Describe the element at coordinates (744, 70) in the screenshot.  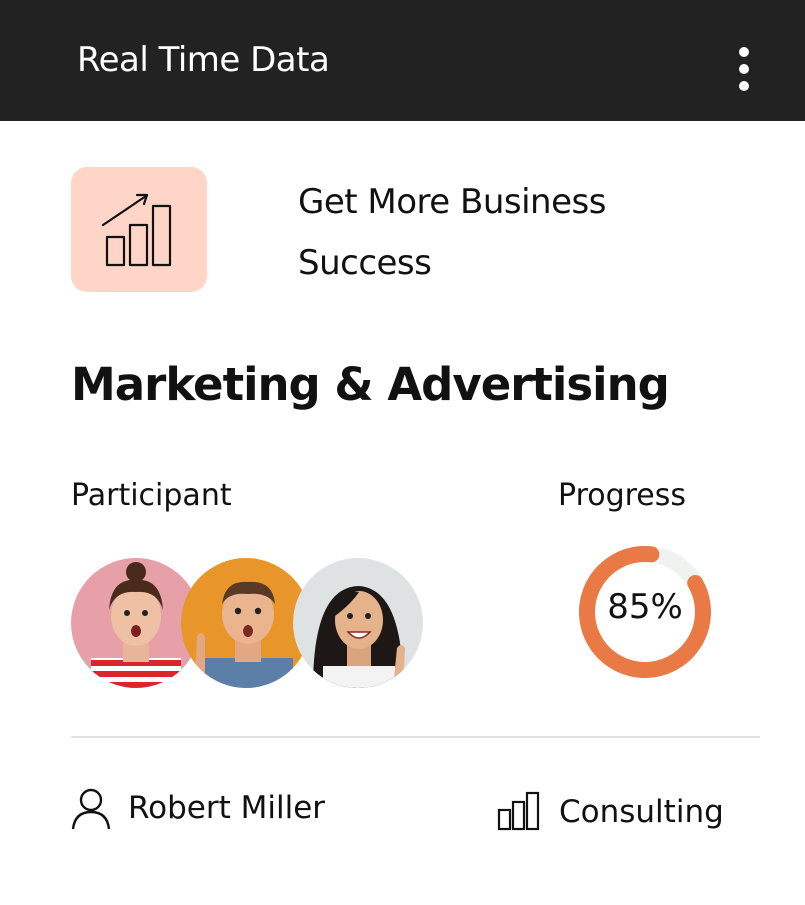
I see `more-vertical-icon` at that location.